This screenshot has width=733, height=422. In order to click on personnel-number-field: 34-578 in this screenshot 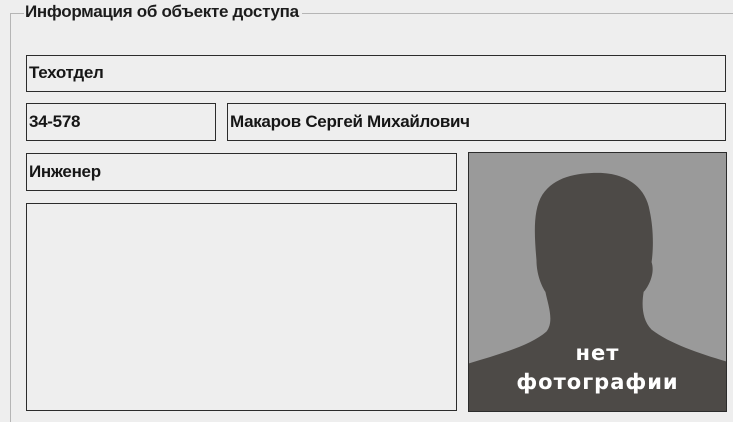, I will do `click(121, 122)`.